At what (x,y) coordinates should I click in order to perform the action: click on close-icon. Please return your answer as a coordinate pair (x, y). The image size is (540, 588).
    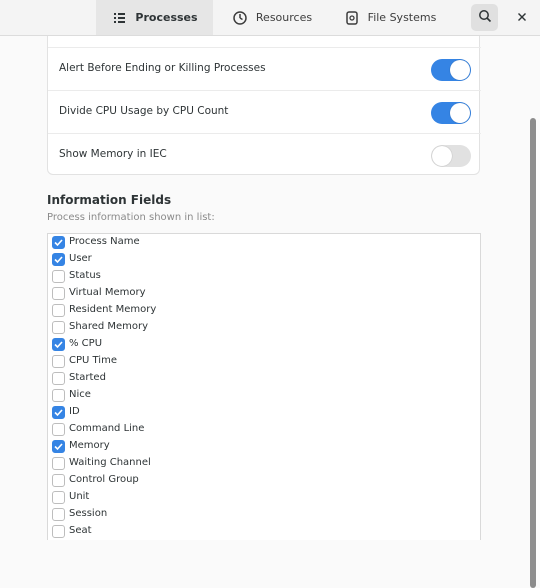
    Looking at the image, I should click on (522, 18).